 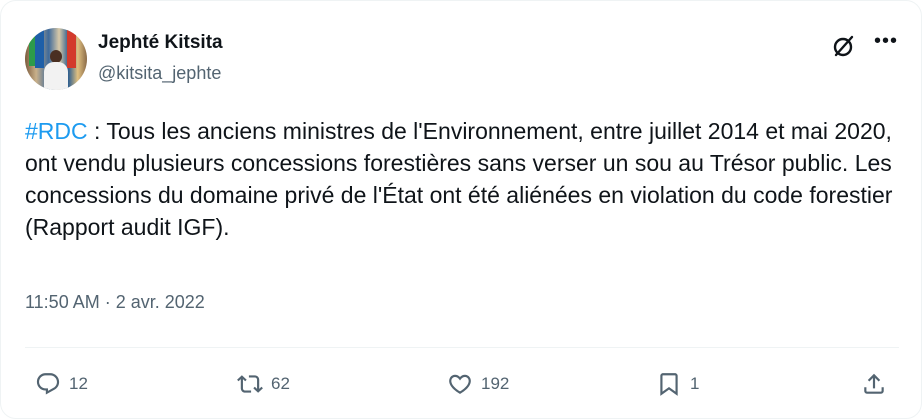 I want to click on avatar, so click(x=56, y=59).